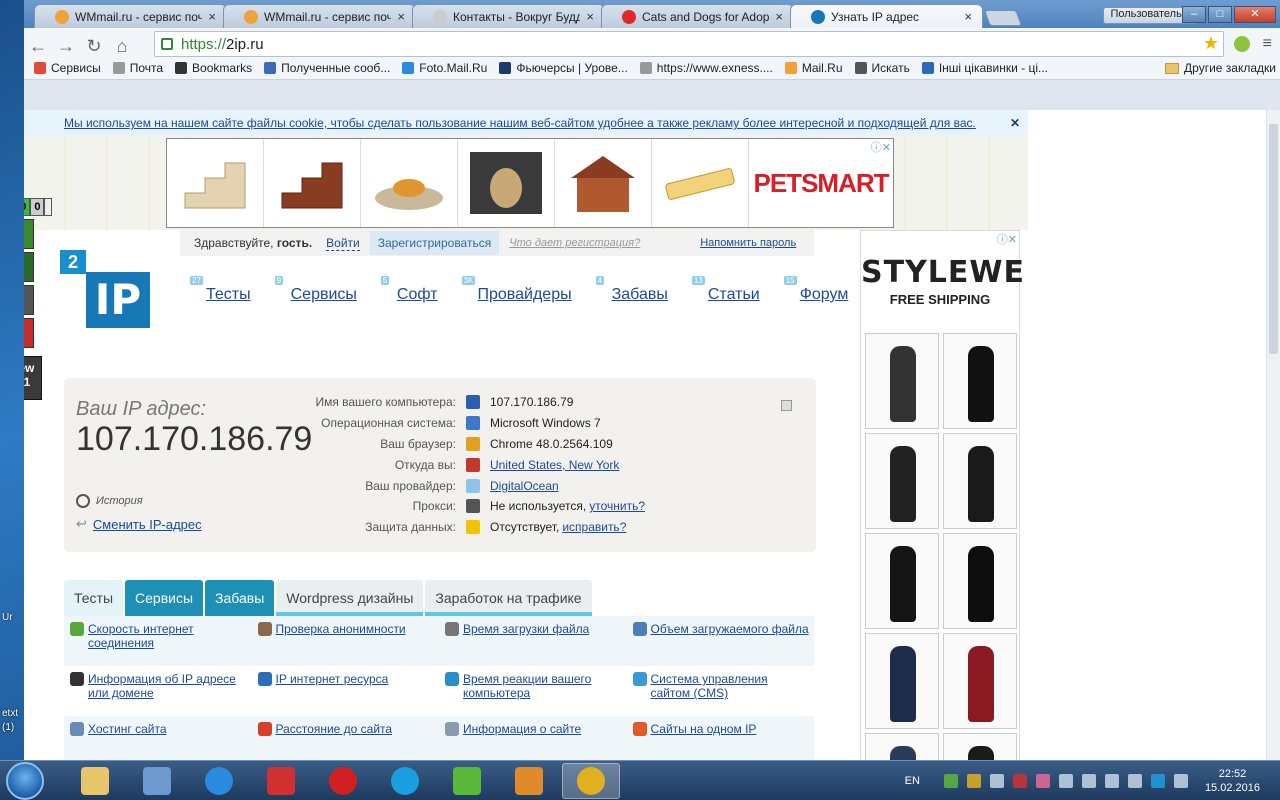  Describe the element at coordinates (1255, 14) in the screenshot. I see `close-window-icon: ✕` at that location.